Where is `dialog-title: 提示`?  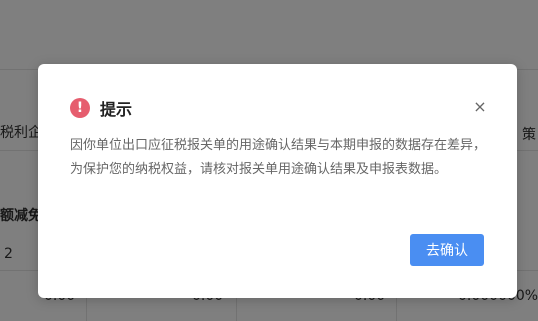 dialog-title: 提示 is located at coordinates (116, 109).